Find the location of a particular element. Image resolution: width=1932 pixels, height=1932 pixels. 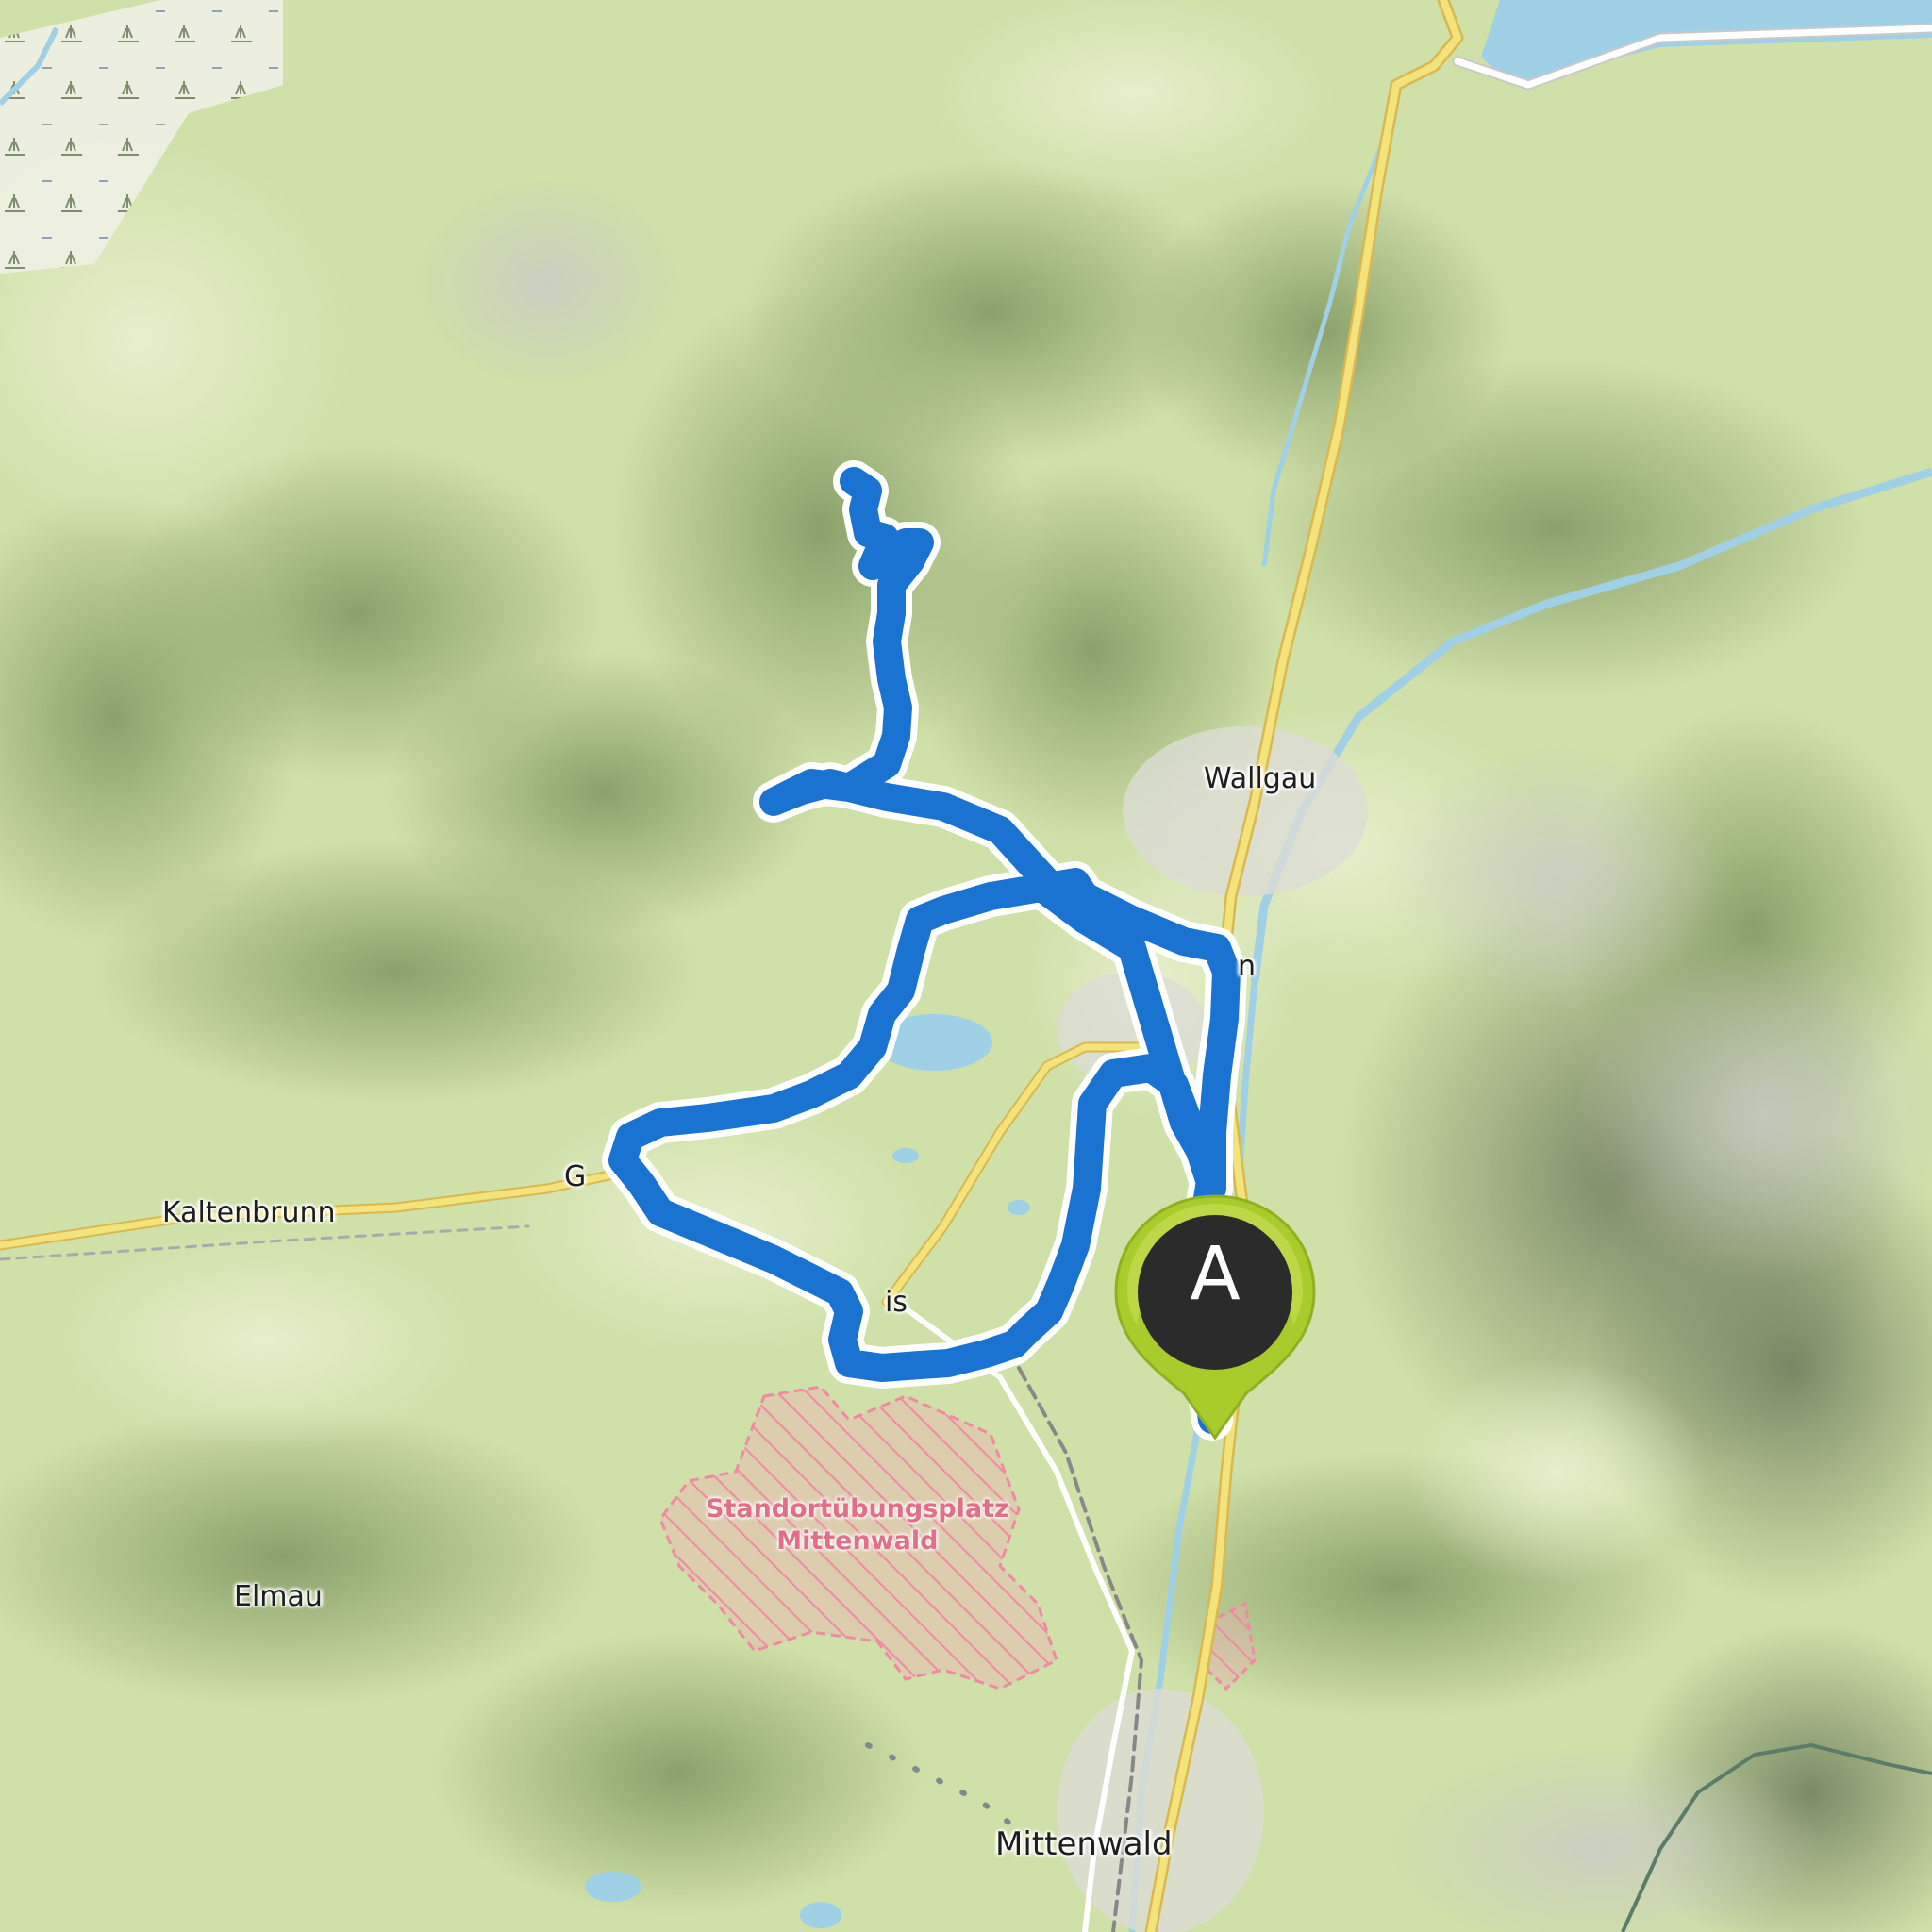

start-marker-letter: A is located at coordinates (1216, 1275).